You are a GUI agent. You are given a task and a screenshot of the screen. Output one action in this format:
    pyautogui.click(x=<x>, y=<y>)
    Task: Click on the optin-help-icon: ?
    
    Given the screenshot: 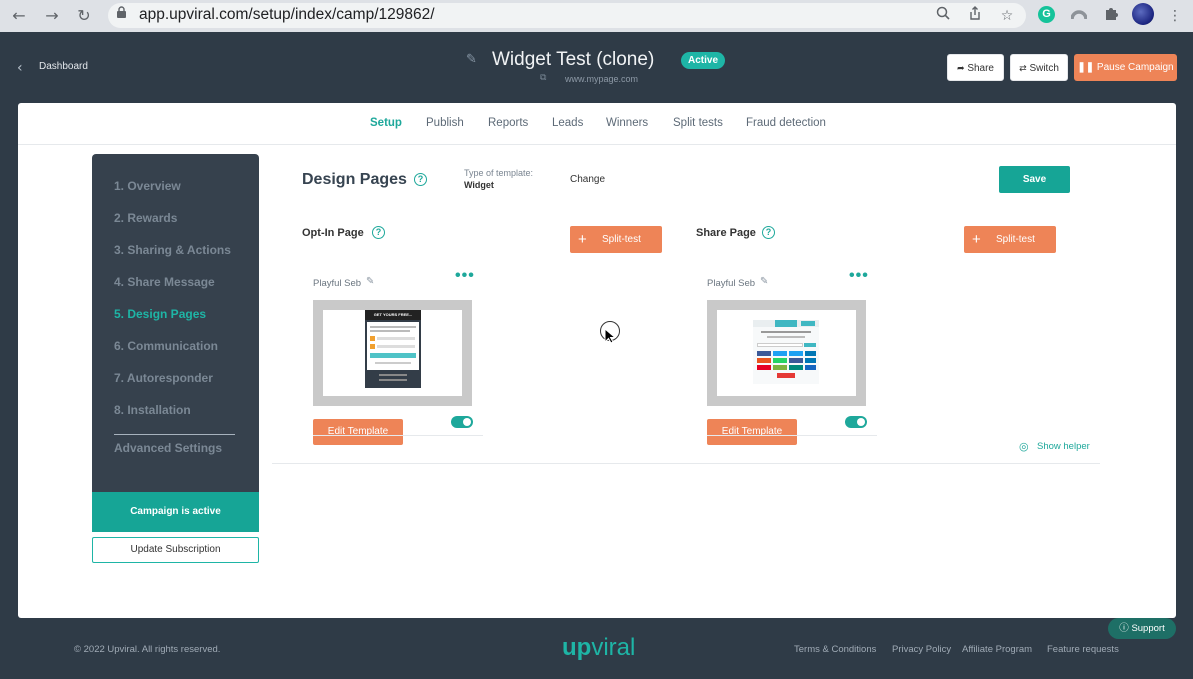 What is the action you would take?
    pyautogui.click(x=378, y=232)
    